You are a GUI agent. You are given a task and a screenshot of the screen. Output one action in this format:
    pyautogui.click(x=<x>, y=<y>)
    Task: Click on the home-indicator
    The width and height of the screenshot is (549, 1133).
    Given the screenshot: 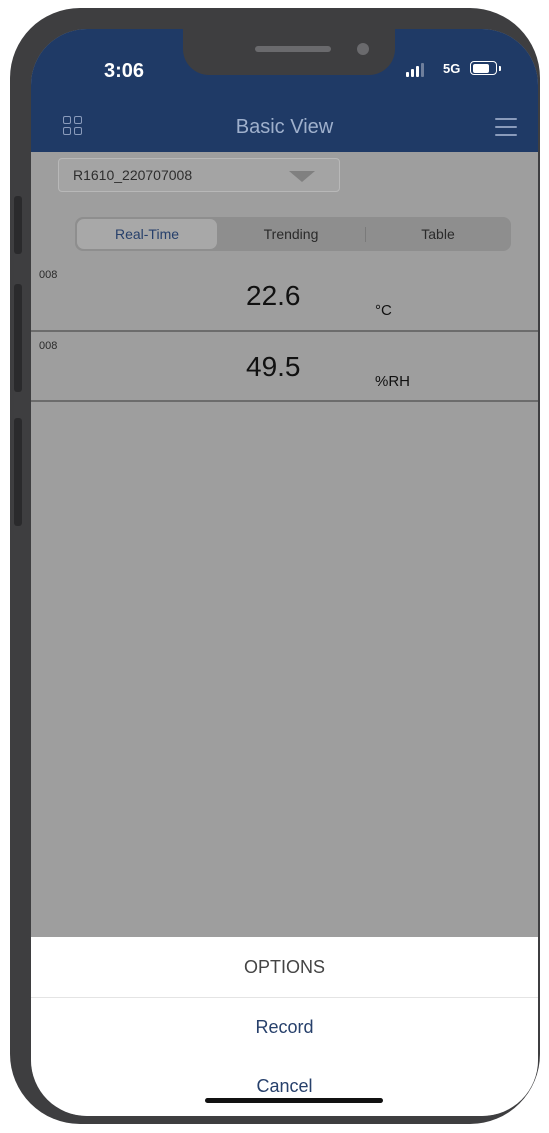 What is the action you would take?
    pyautogui.click(x=294, y=1100)
    